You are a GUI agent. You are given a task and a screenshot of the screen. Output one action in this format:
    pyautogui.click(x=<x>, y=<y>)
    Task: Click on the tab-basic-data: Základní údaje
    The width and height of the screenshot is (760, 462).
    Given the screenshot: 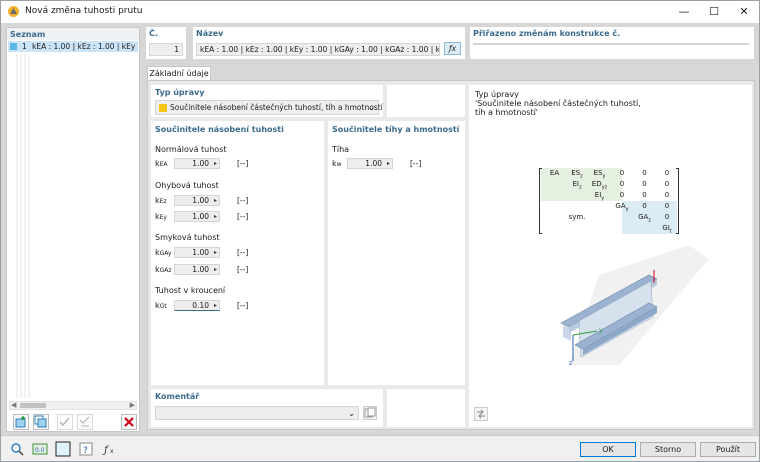 What is the action you would take?
    pyautogui.click(x=179, y=73)
    